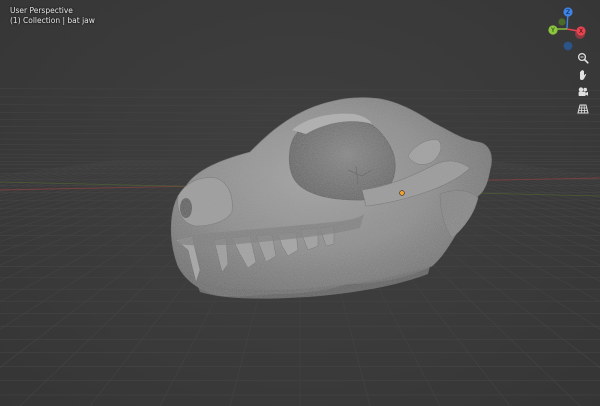  I want to click on zoom-icon, so click(583, 58).